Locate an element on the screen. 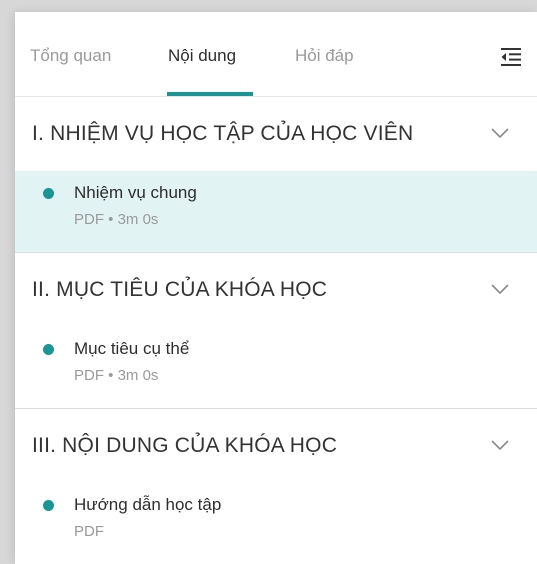 Image resolution: width=537 pixels, height=564 pixels. section-header: II. MỤC TIÊU CỦA KHÓA HỌC is located at coordinates (276, 290).